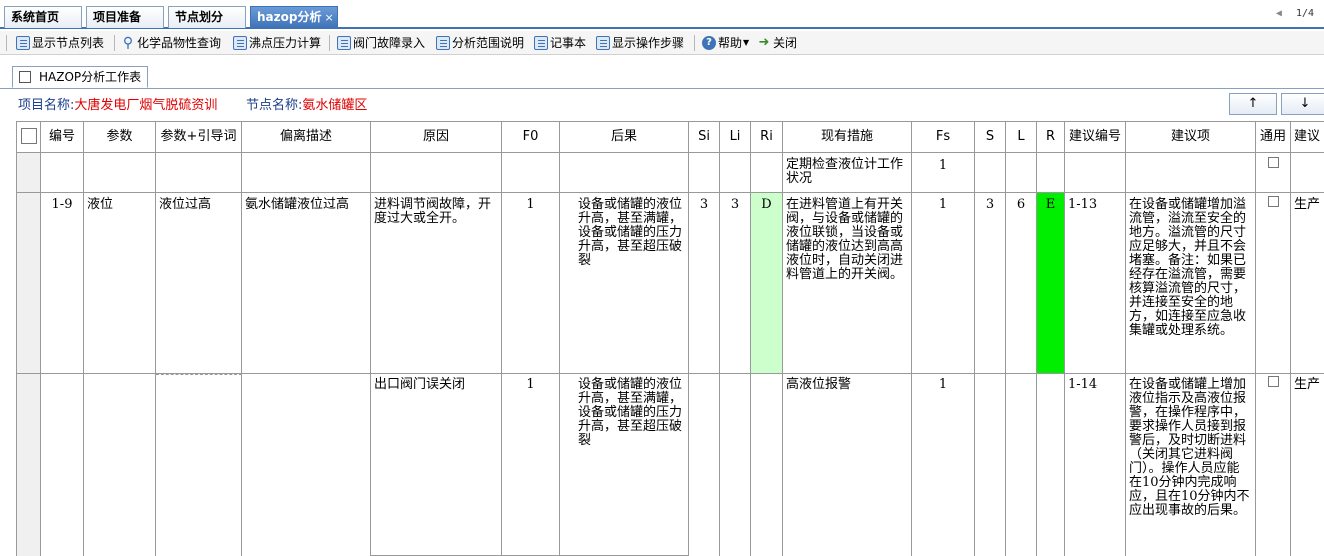 Image resolution: width=1324 pixels, height=556 pixels. I want to click on cell-num: 1-9, so click(62, 283).